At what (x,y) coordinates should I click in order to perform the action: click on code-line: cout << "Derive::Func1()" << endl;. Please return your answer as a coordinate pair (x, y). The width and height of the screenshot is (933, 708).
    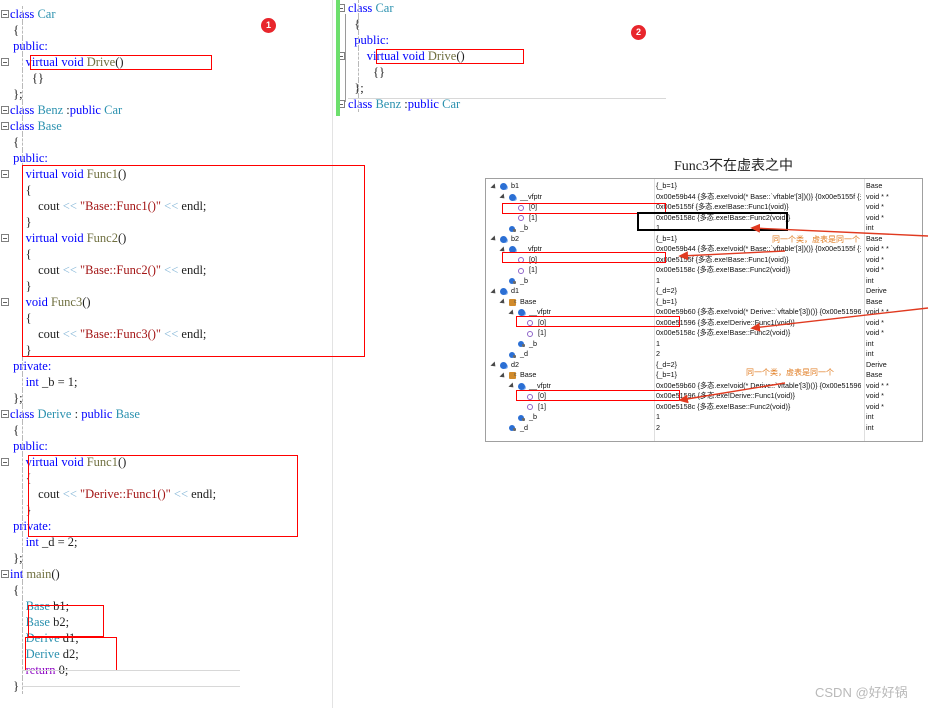
    Looking at the image, I should click on (165, 494).